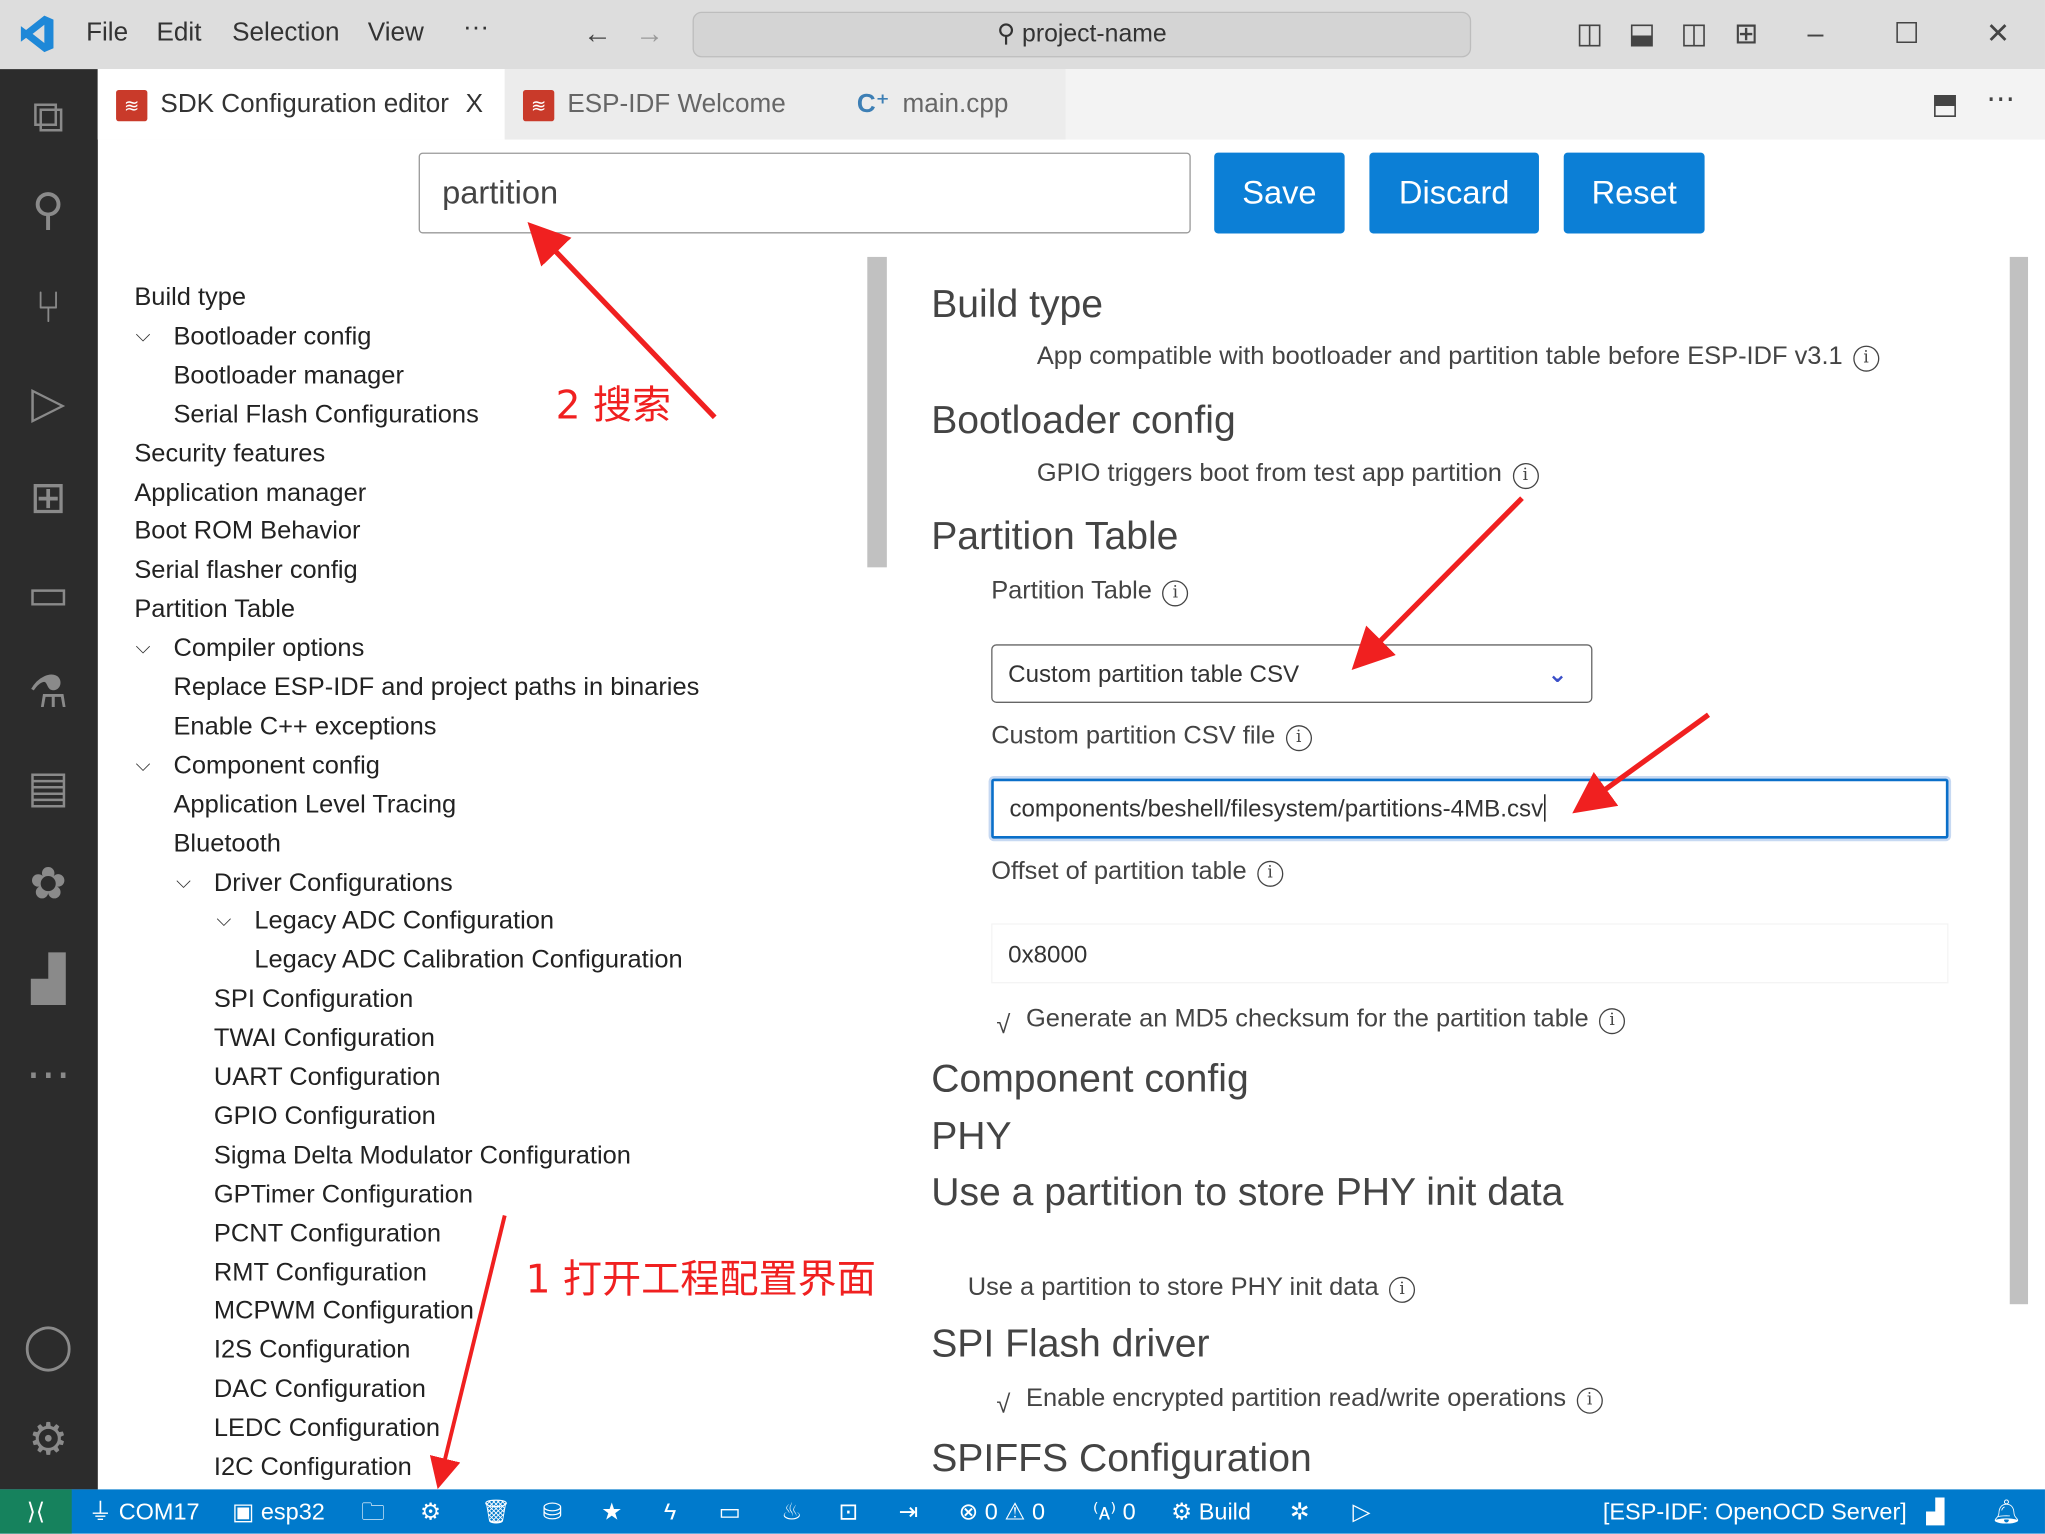  Describe the element at coordinates (1361, 1511) in the screenshot. I see `run-icon: ▷` at that location.